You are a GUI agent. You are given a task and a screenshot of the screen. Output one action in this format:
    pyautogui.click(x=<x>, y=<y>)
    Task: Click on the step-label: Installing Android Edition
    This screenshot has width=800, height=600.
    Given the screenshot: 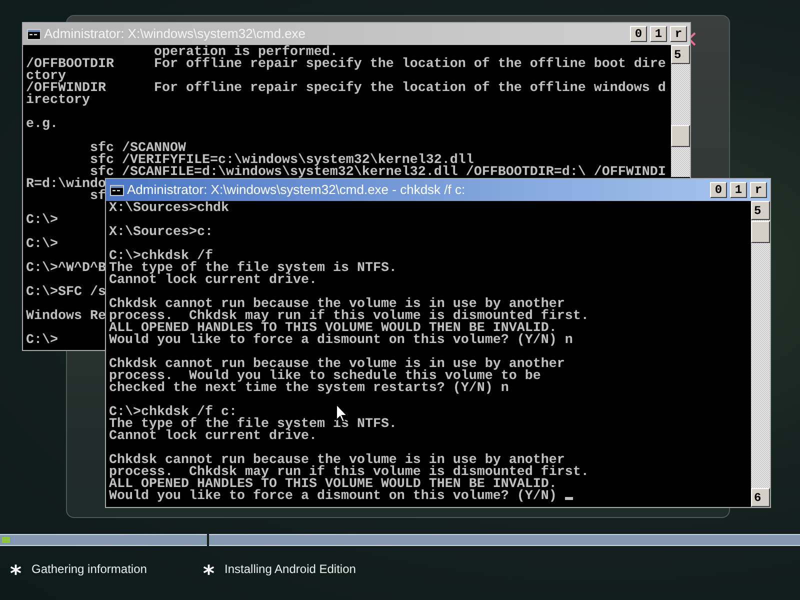 What is the action you would take?
    pyautogui.click(x=290, y=569)
    